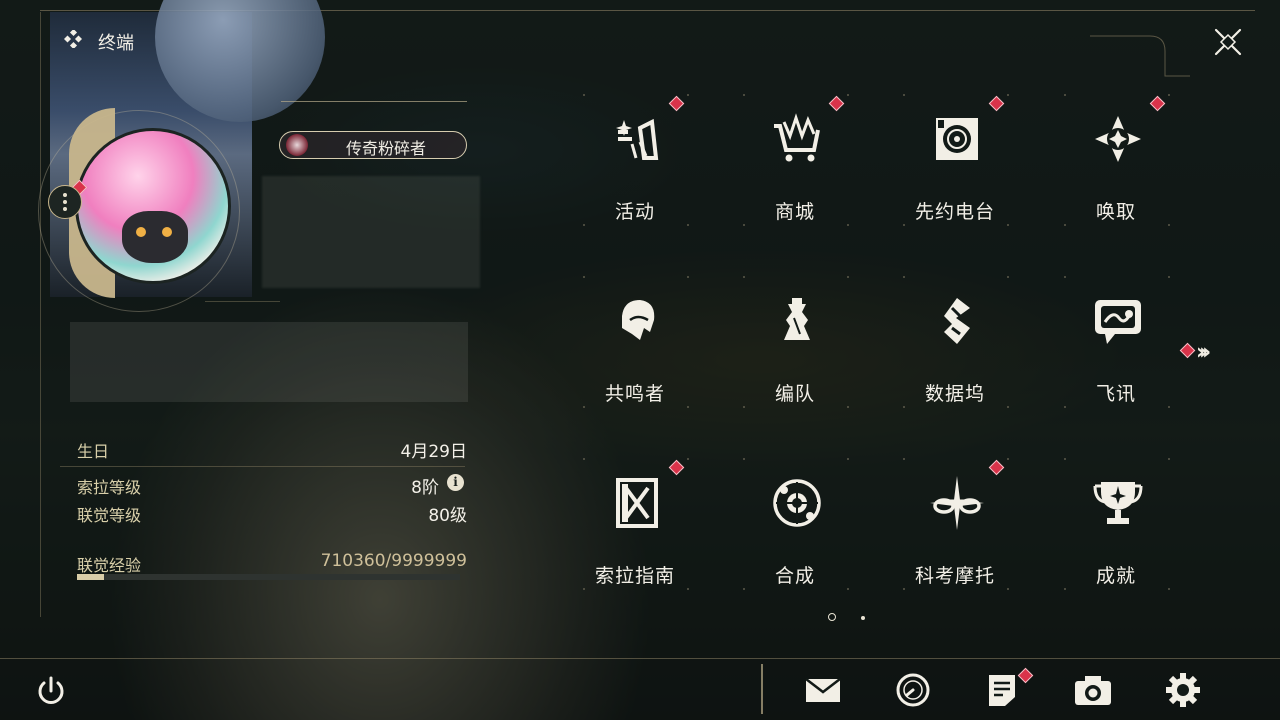 The height and width of the screenshot is (720, 1280). I want to click on page-indicator-active, so click(832, 617).